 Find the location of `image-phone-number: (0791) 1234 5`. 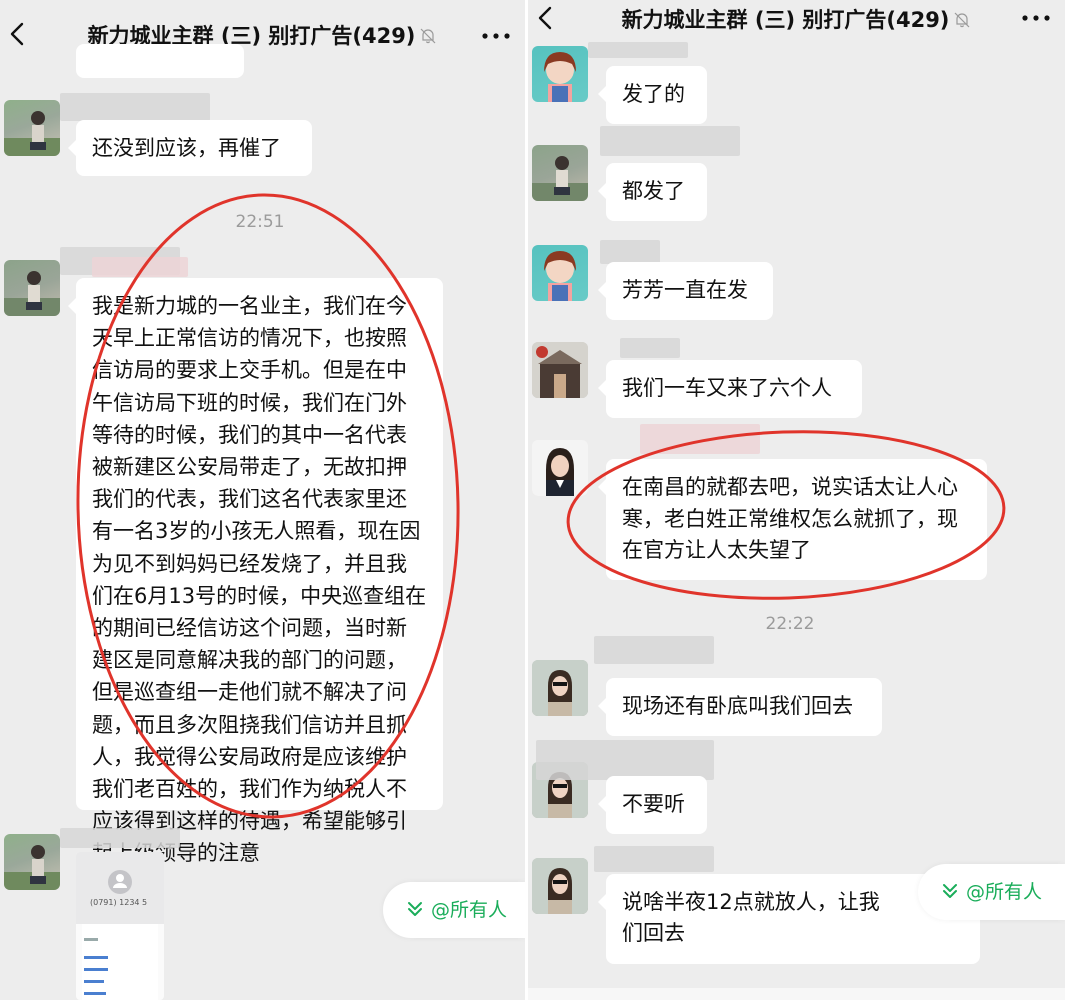

image-phone-number: (0791) 1234 5 is located at coordinates (119, 902).